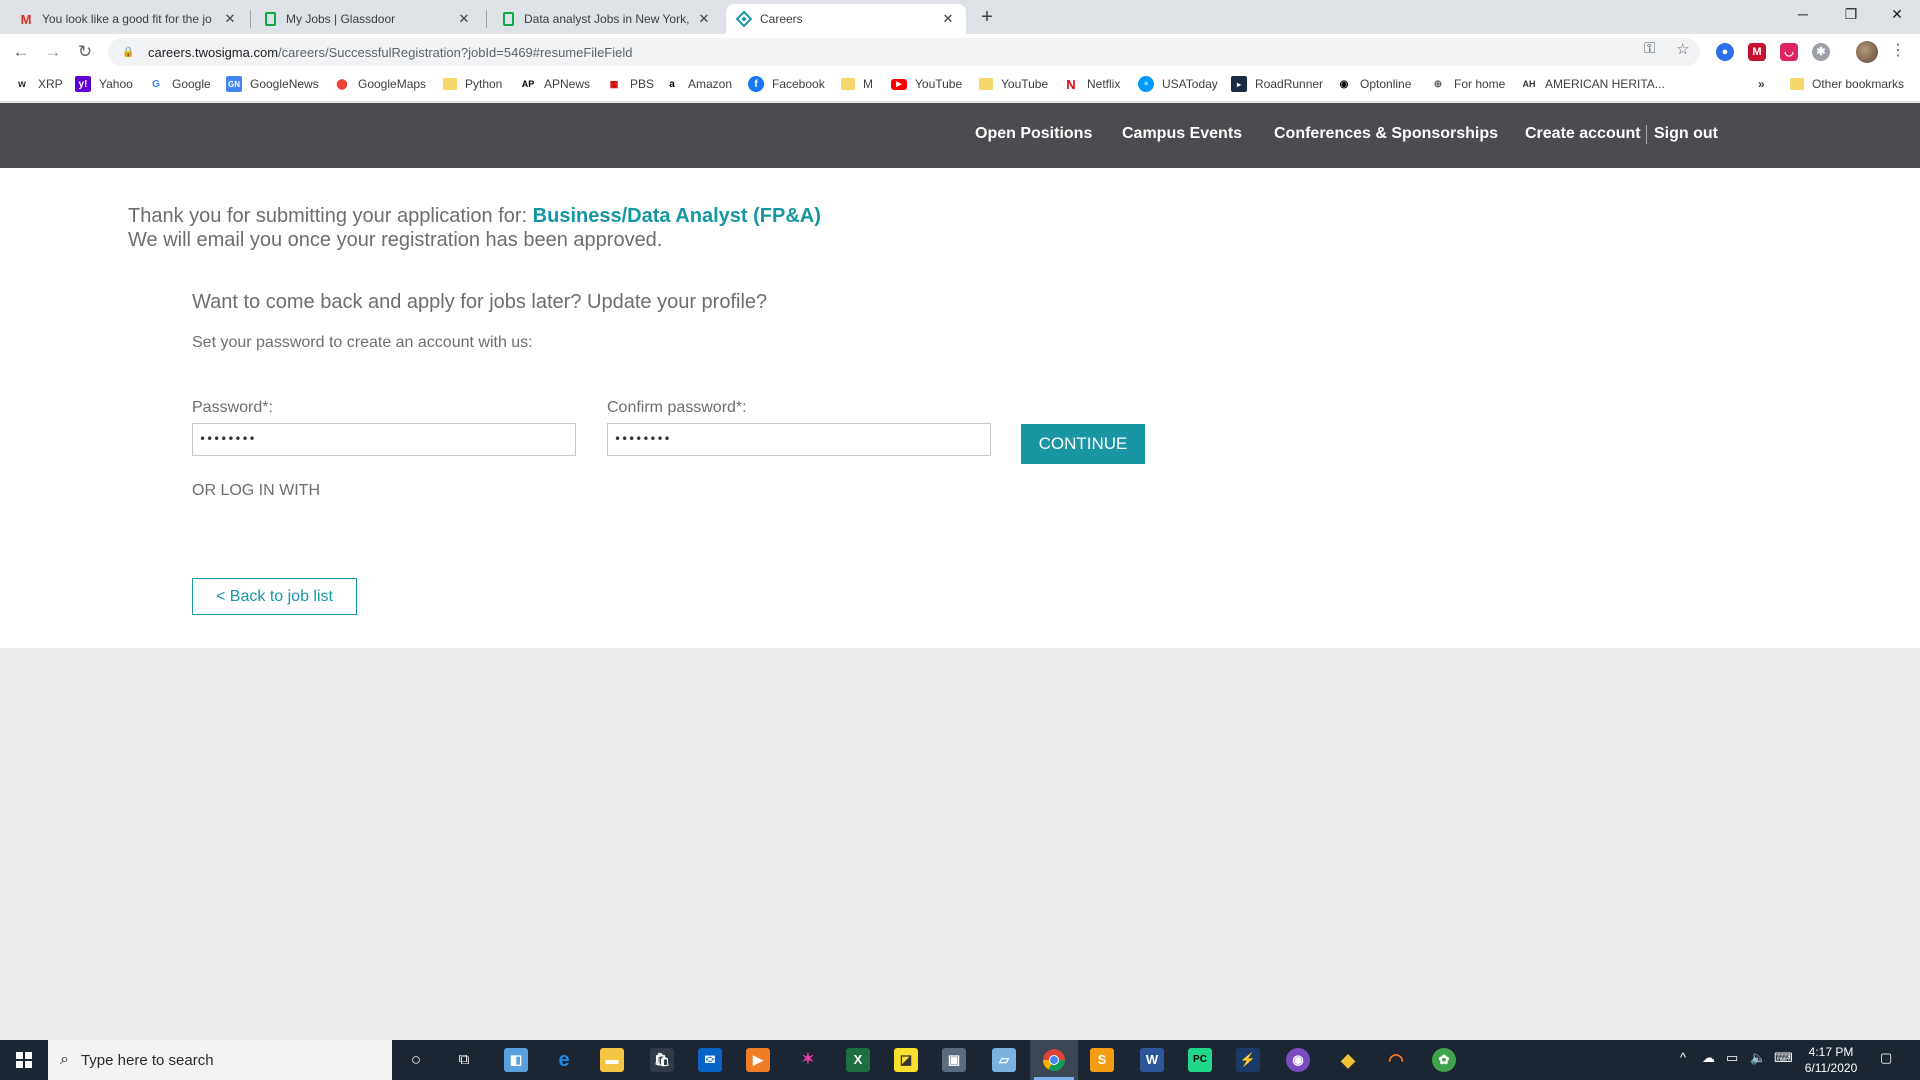 The height and width of the screenshot is (1080, 1920). Describe the element at coordinates (384, 439) in the screenshot. I see `password-field: ••••••••` at that location.